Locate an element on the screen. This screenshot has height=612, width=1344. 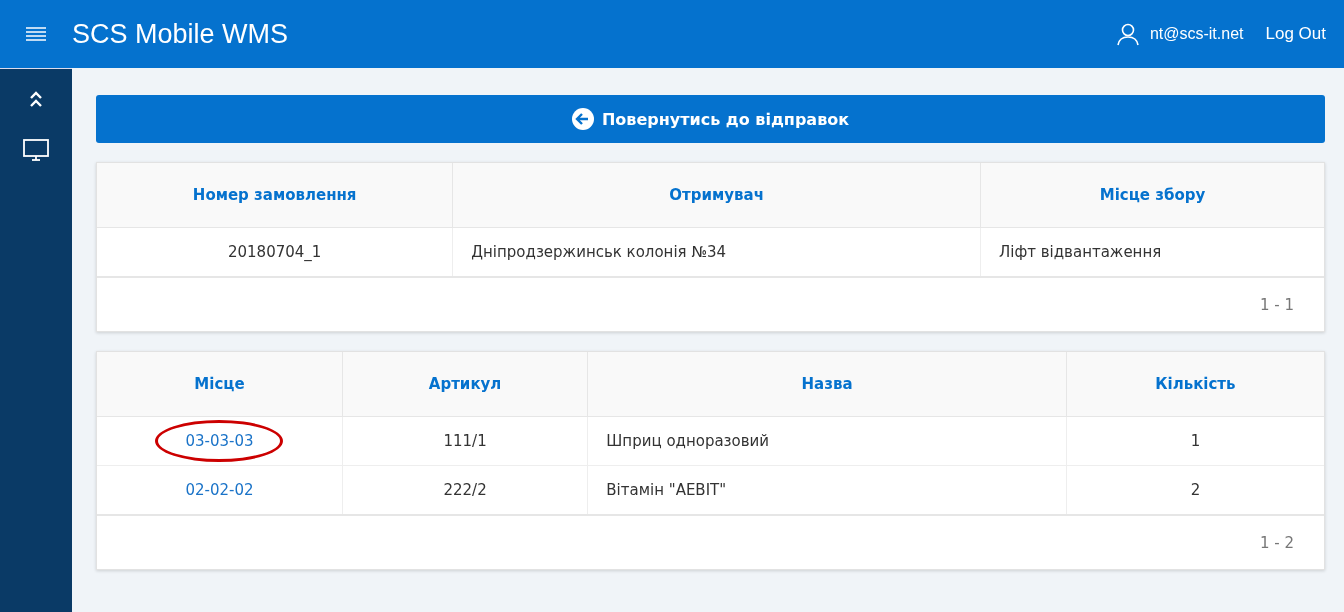
table-cell: 2 is located at coordinates (1195, 490).